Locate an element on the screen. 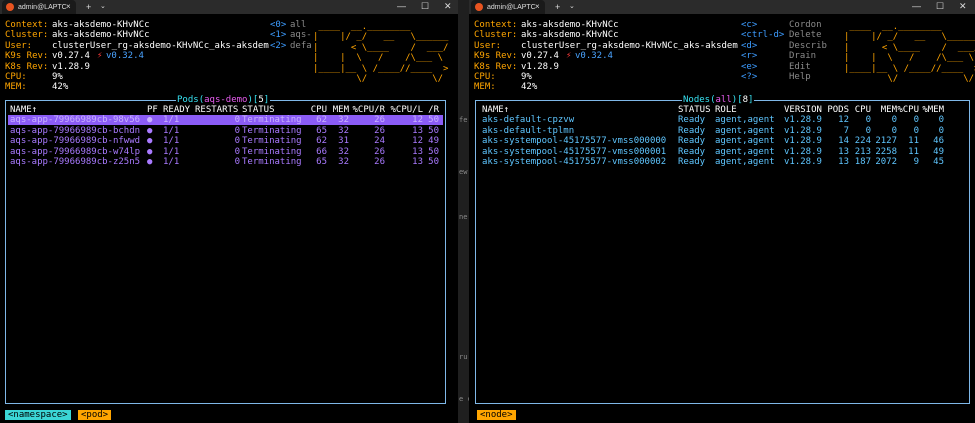  hotkey-key: <c> is located at coordinates (749, 25).